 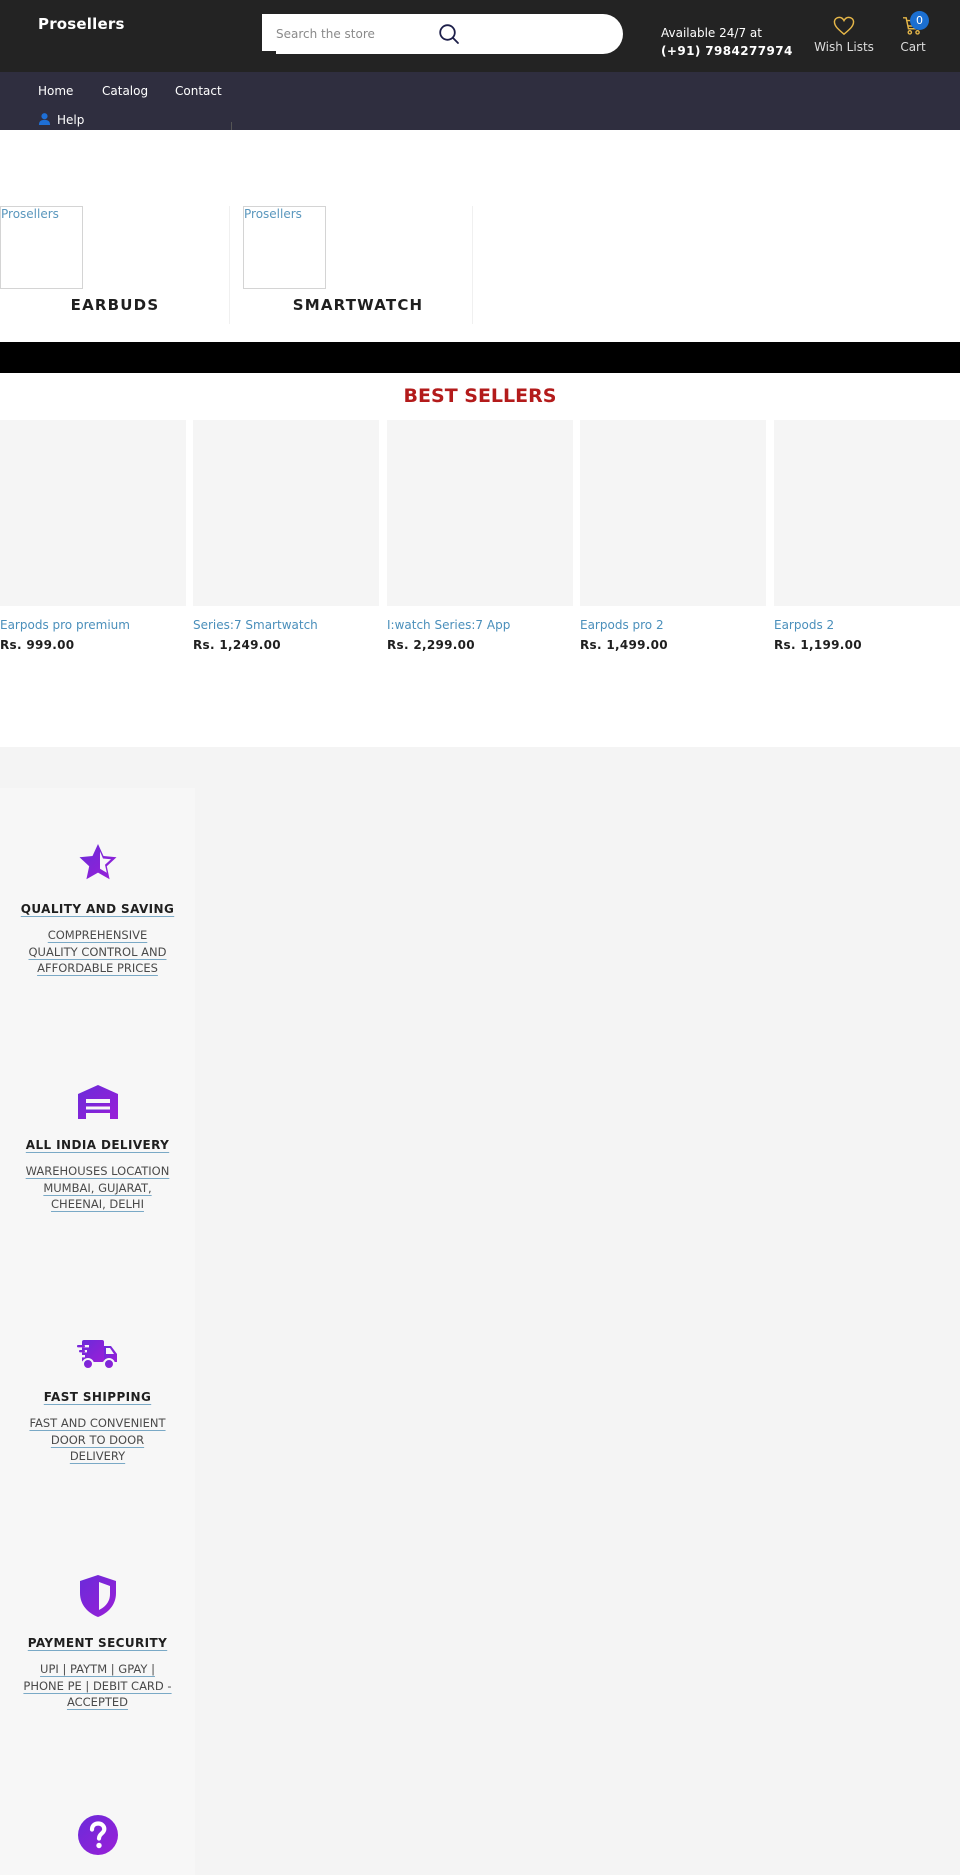 I want to click on product-price: Rs. 1,499.00, so click(x=624, y=645).